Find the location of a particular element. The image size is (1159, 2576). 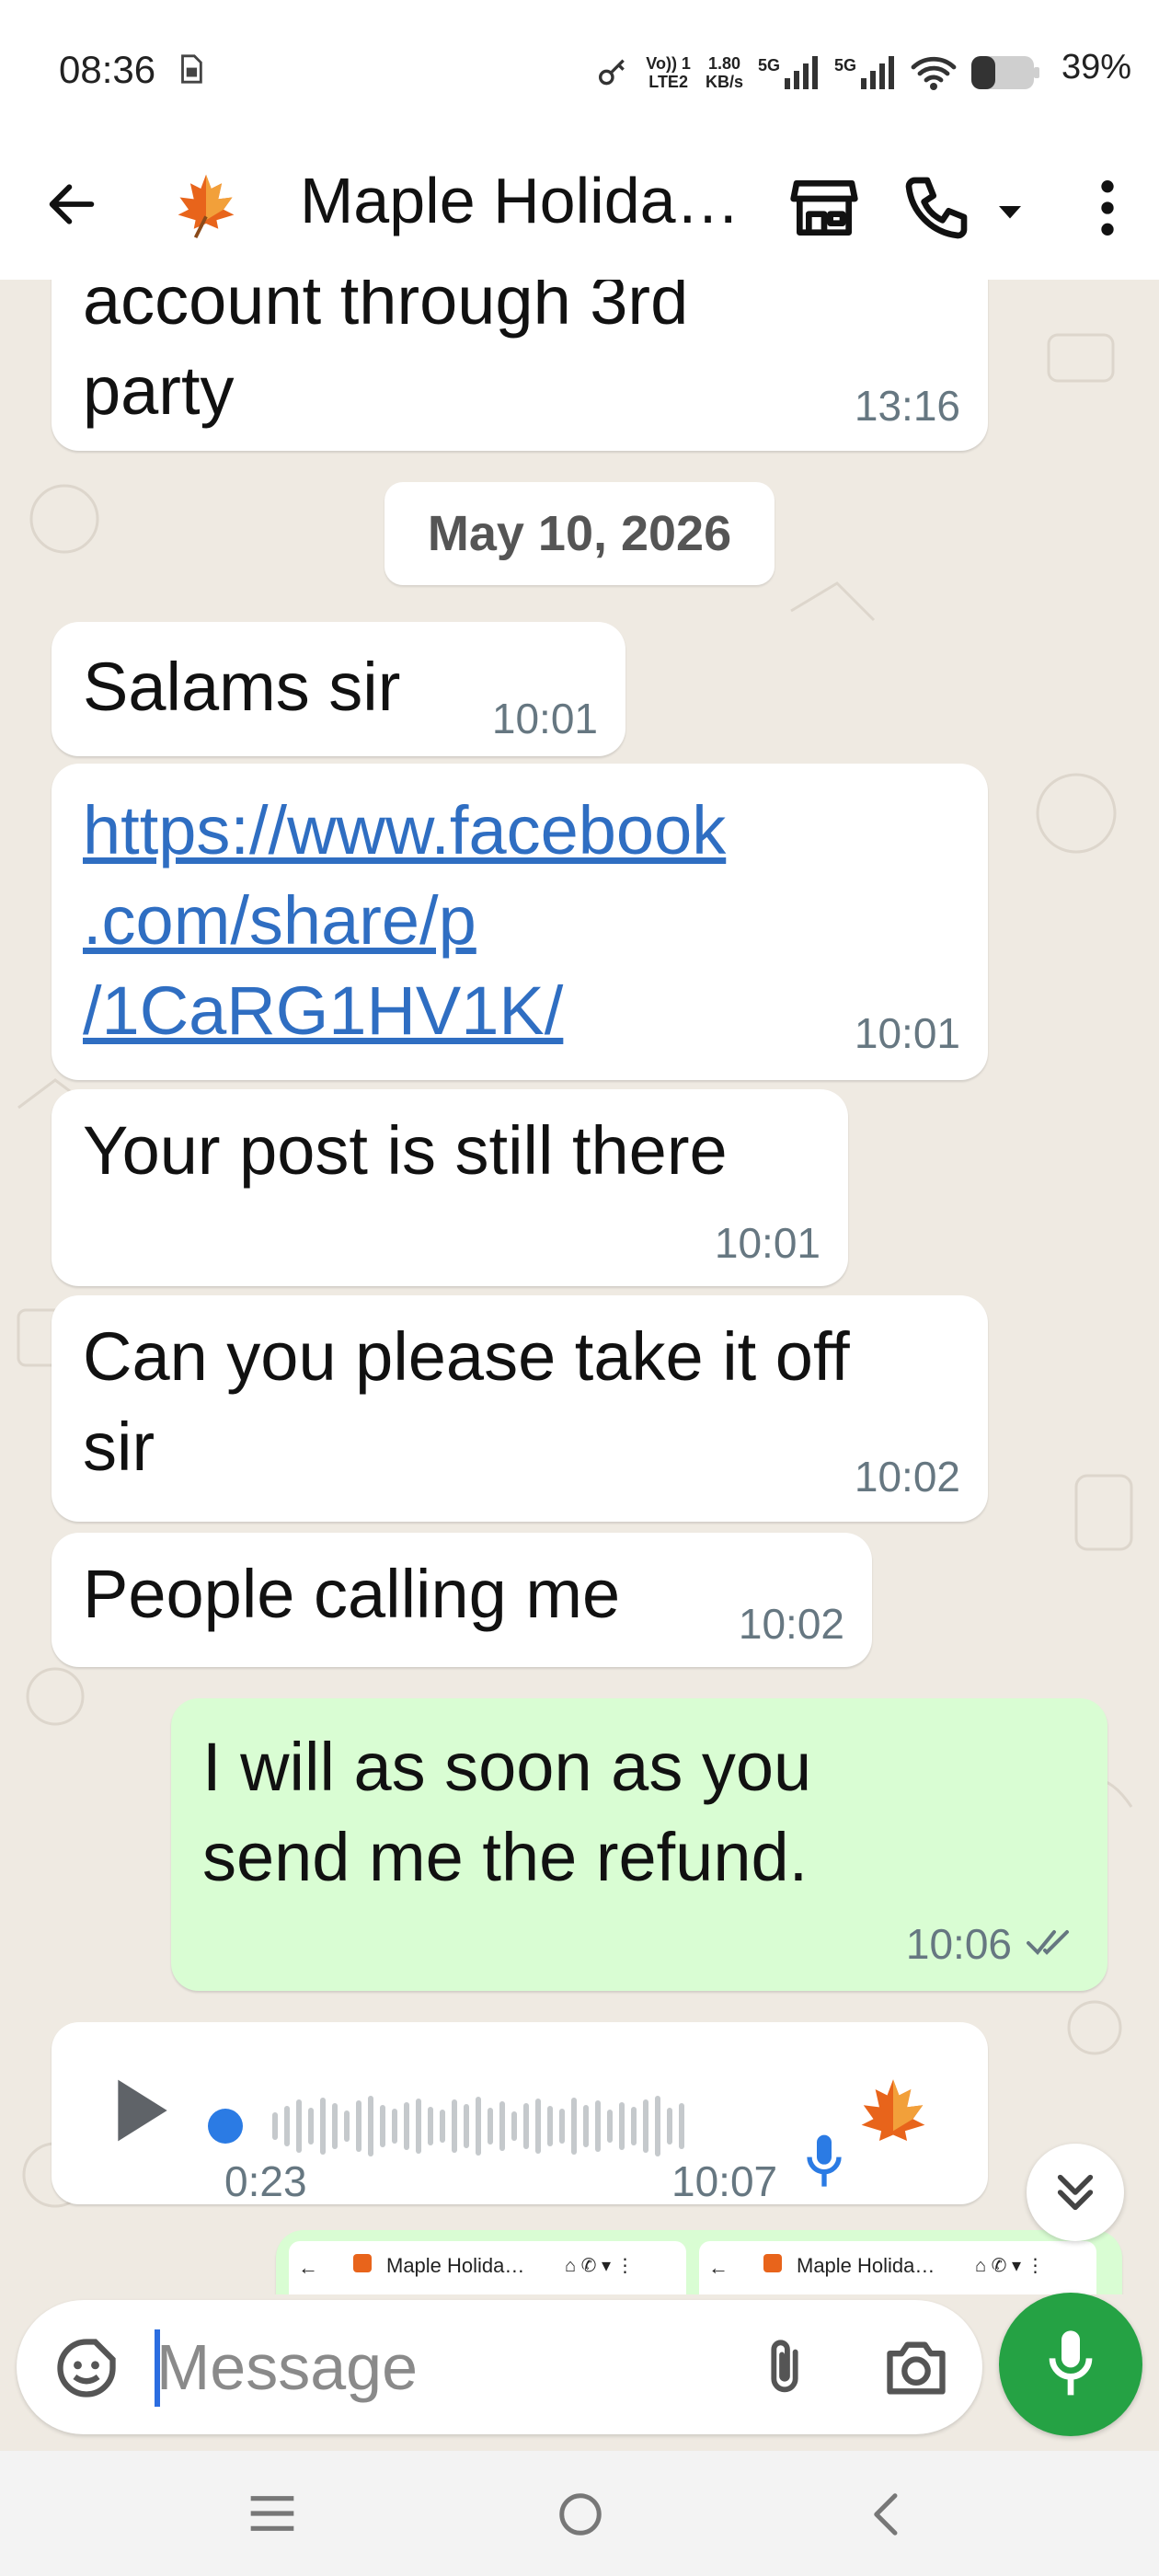

network-speed: 1.80 KB/s is located at coordinates (724, 72).